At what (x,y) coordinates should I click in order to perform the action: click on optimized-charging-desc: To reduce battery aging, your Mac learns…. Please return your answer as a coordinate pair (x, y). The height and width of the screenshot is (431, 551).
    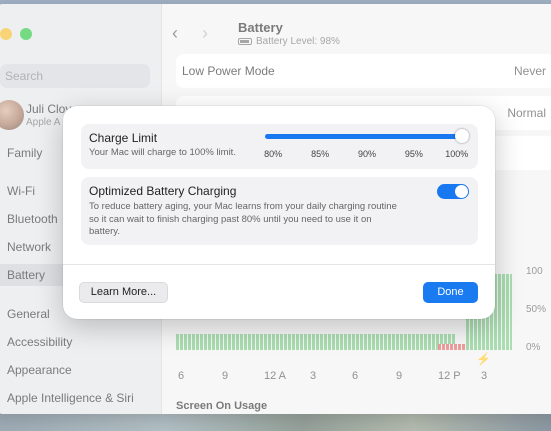
    Looking at the image, I should click on (243, 220).